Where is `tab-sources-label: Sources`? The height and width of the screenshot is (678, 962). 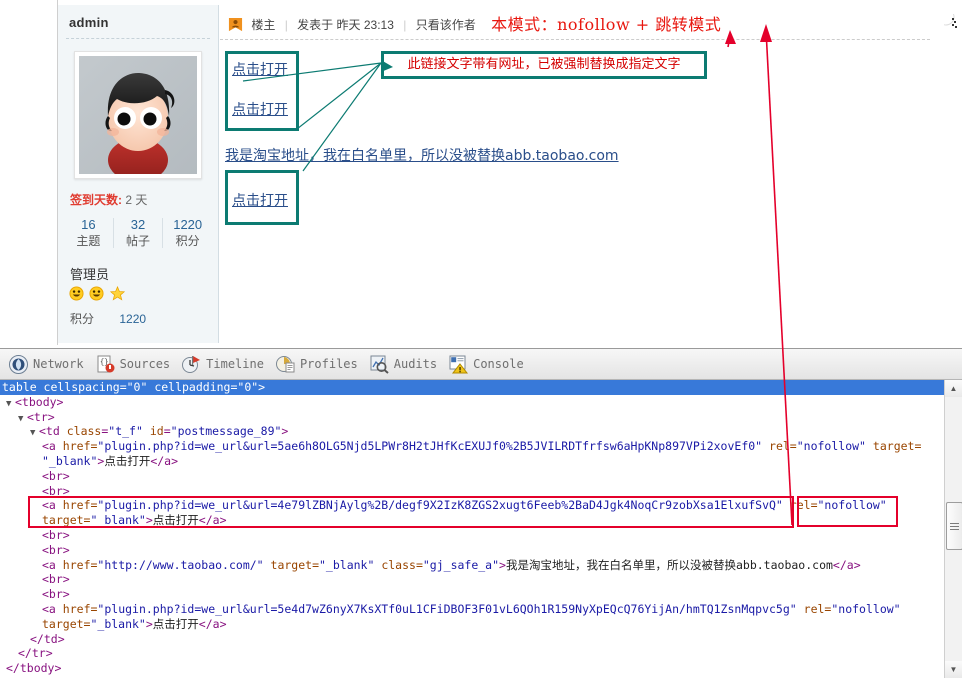 tab-sources-label: Sources is located at coordinates (145, 364).